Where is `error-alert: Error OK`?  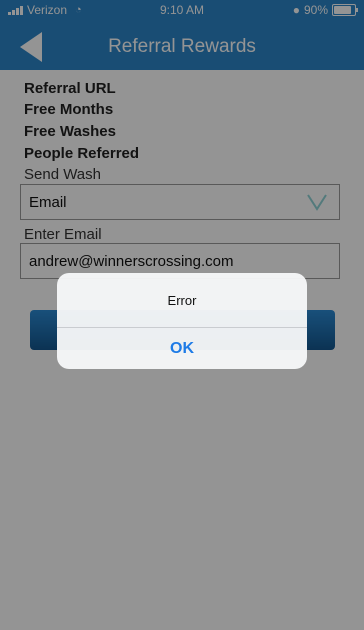
error-alert: Error OK is located at coordinates (182, 321).